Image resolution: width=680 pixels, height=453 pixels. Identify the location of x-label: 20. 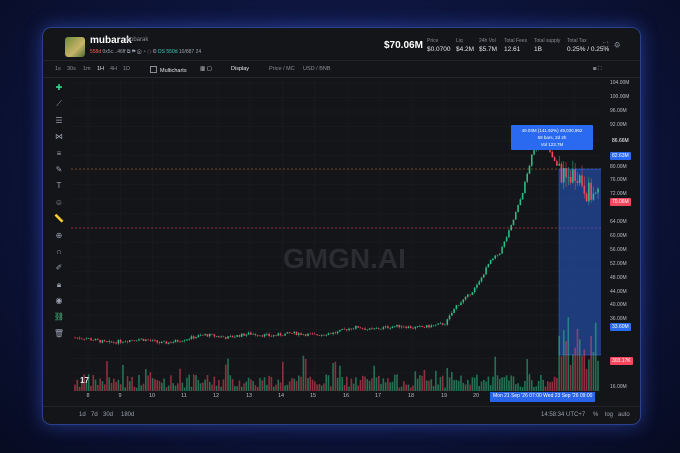
(476, 396).